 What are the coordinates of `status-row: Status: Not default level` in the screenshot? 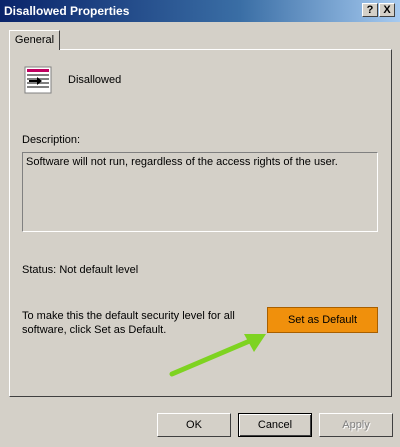 It's located at (80, 270).